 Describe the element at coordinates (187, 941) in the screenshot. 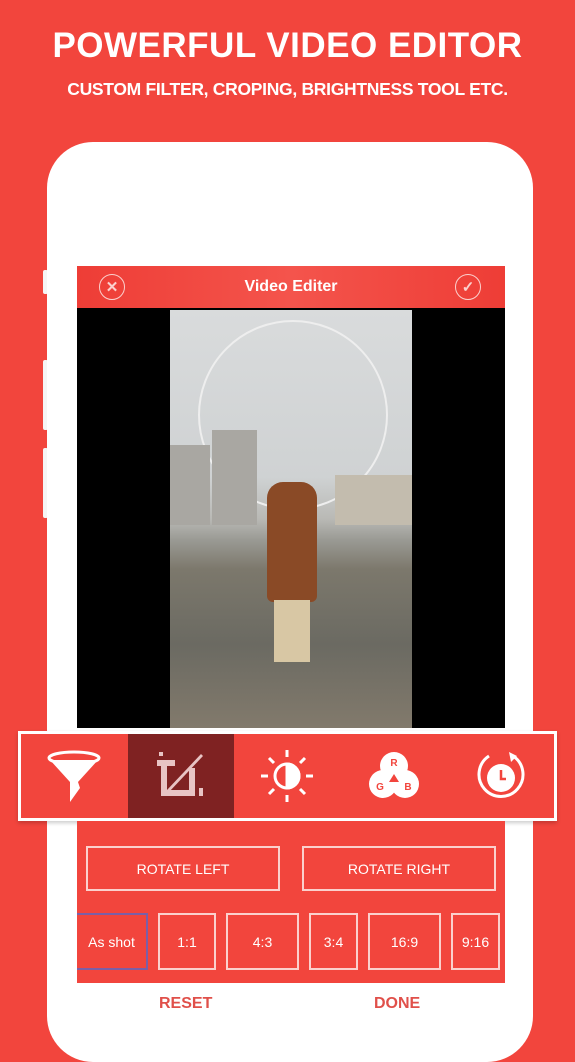

I see `ratio-1-1: 1:1` at that location.